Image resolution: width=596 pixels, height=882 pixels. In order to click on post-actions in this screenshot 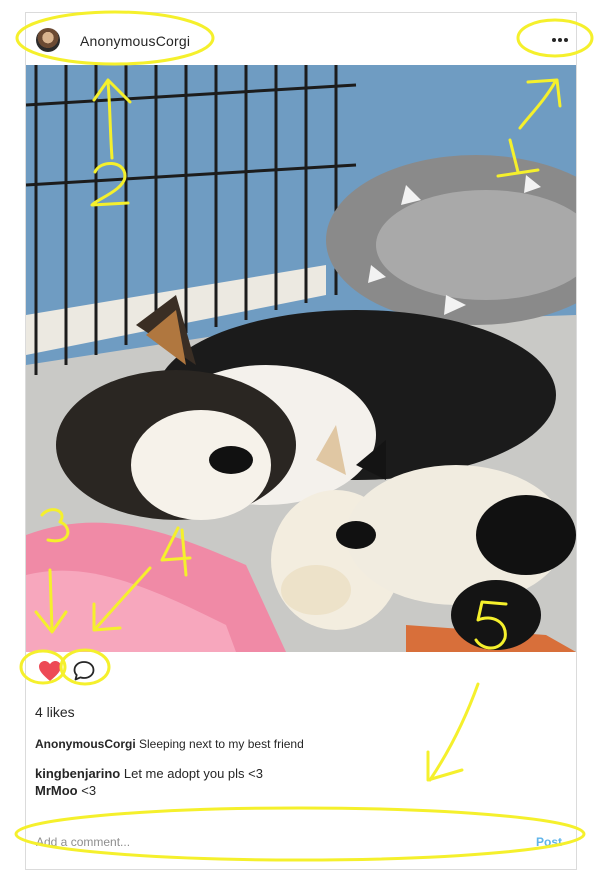, I will do `click(301, 667)`.